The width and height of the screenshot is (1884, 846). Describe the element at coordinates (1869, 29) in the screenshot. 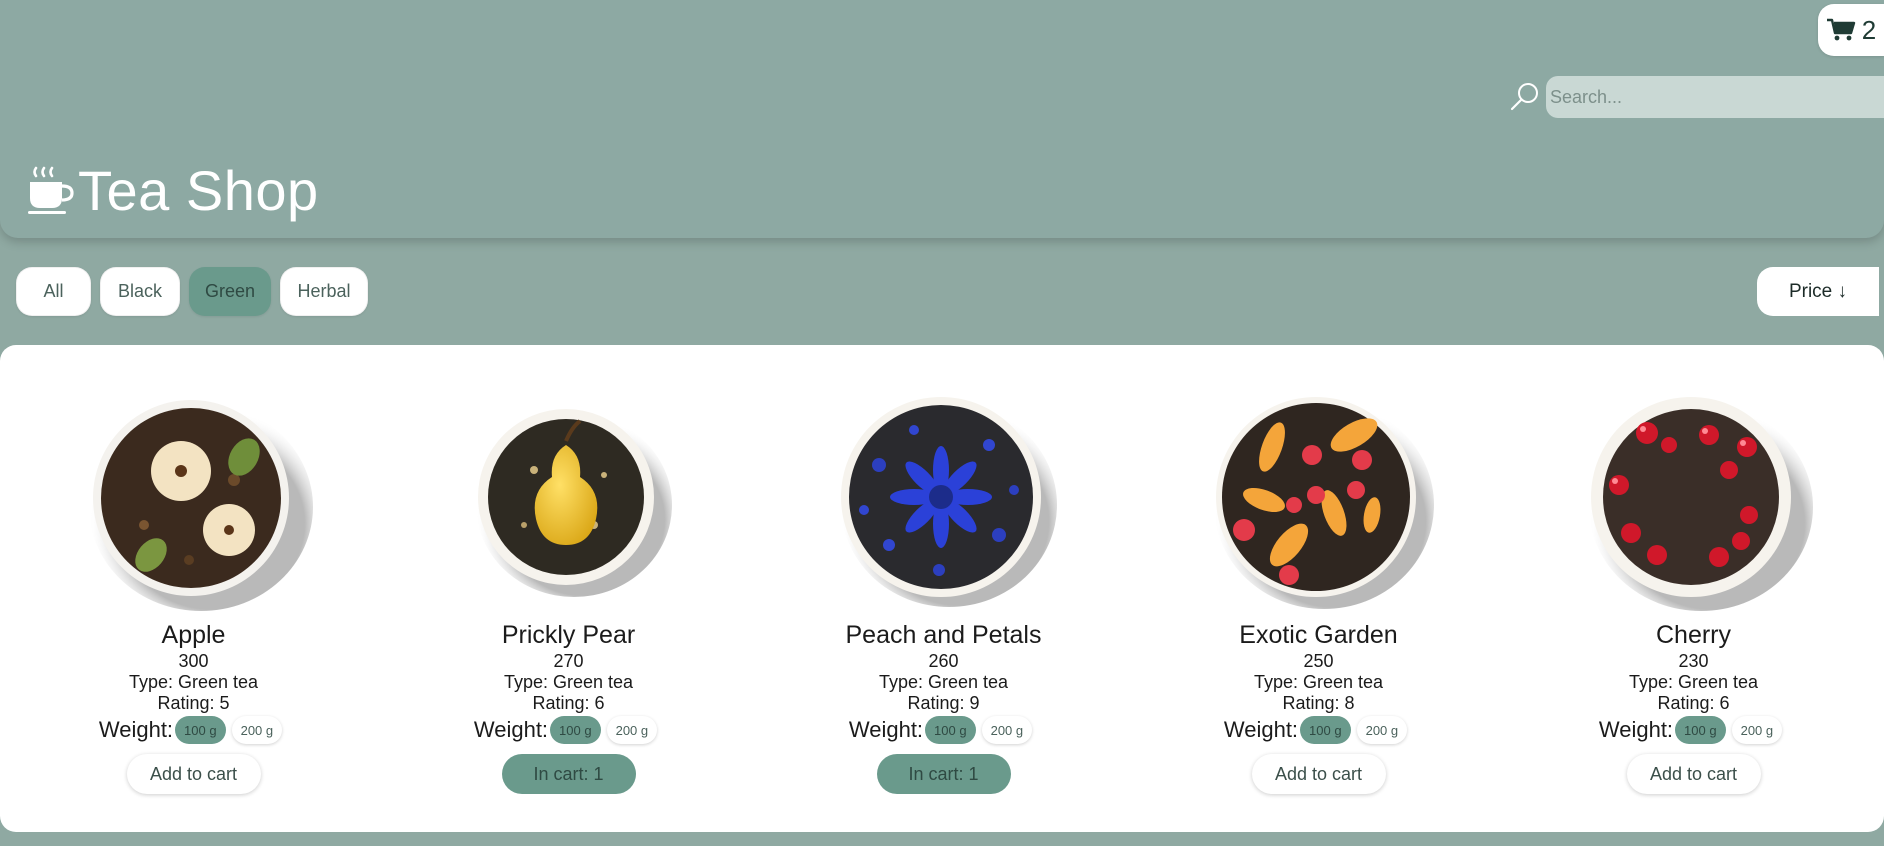

I see `cart-count: 2` at that location.